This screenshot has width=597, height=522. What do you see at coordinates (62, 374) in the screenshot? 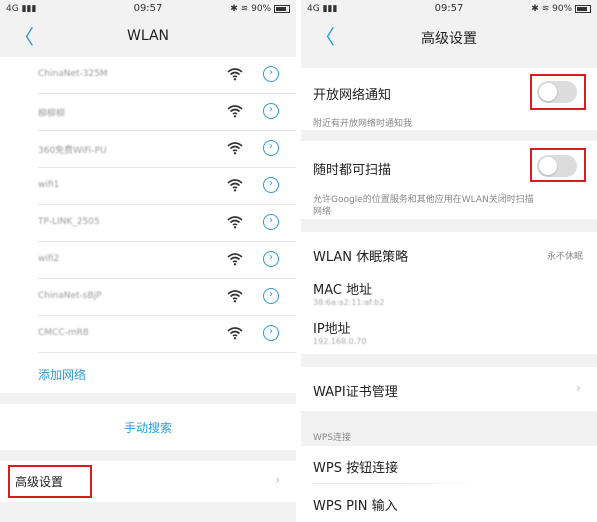
I see `add-network-button: 添加网络` at bounding box center [62, 374].